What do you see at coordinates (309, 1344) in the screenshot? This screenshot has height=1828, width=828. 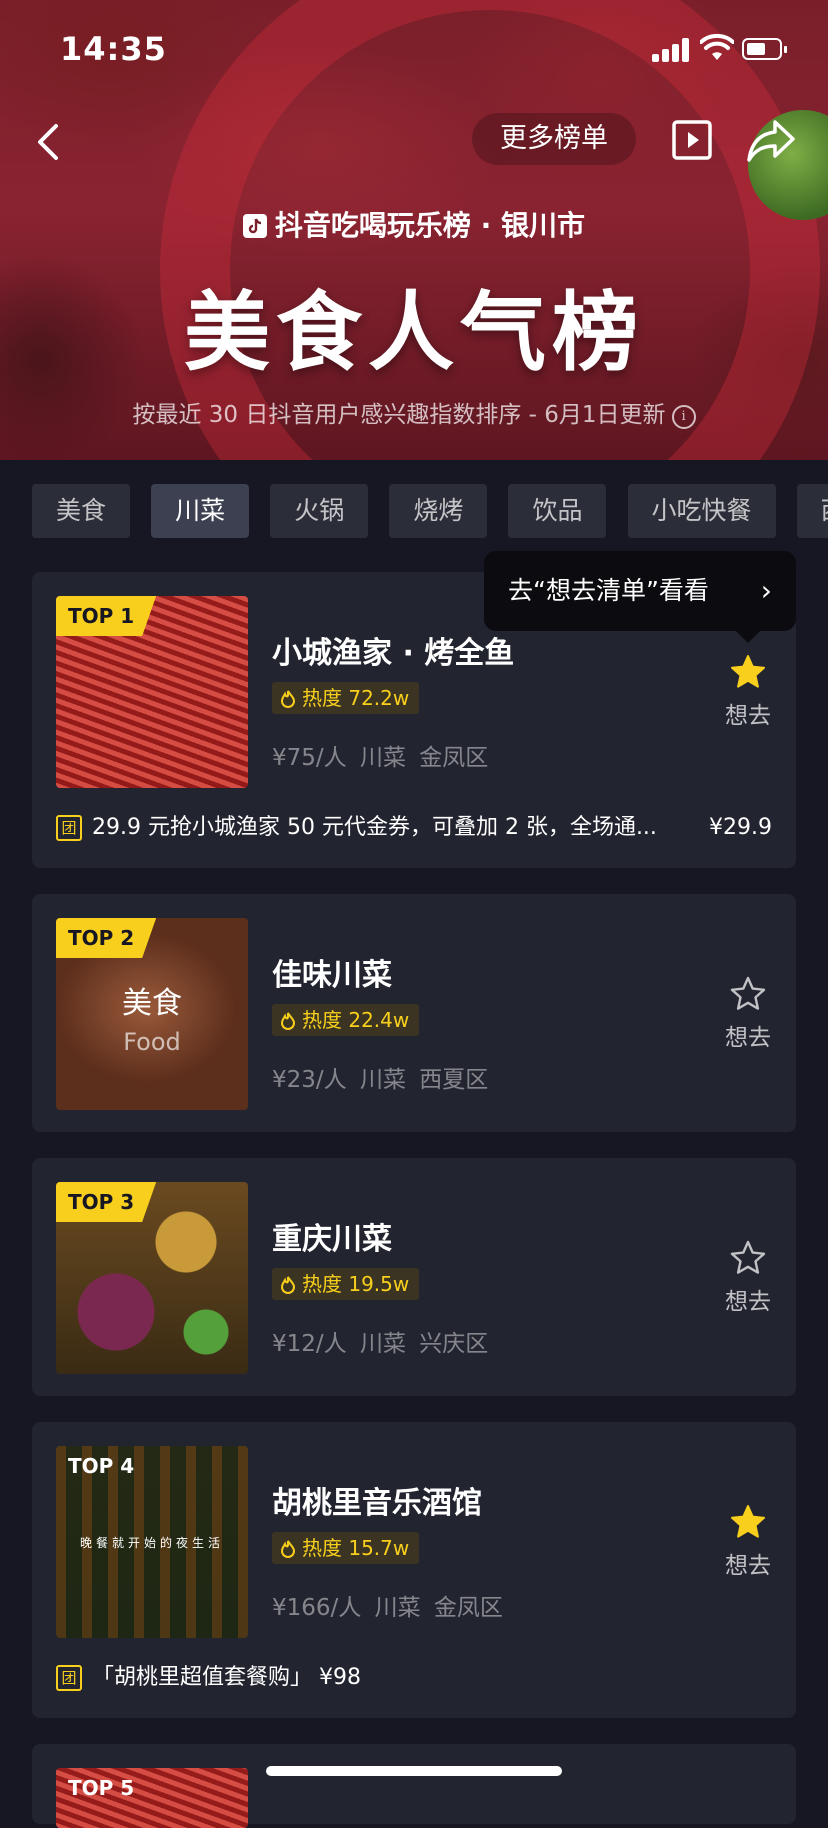 I see `price-per-person: ¥12/人` at bounding box center [309, 1344].